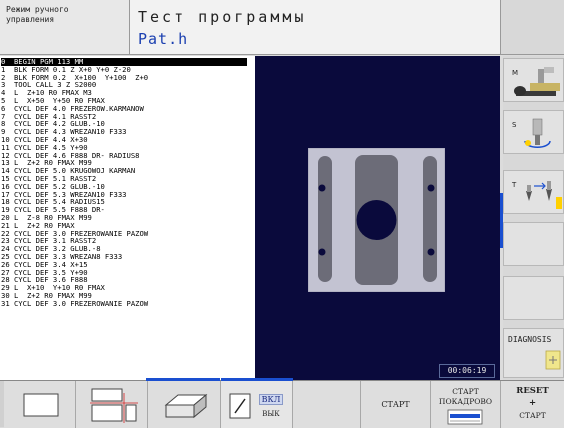 The width and height of the screenshot is (564, 428). Describe the element at coordinates (128, 101) in the screenshot. I see `program-line: 5 L X+50 Y+50 R0 FMAX` at that location.